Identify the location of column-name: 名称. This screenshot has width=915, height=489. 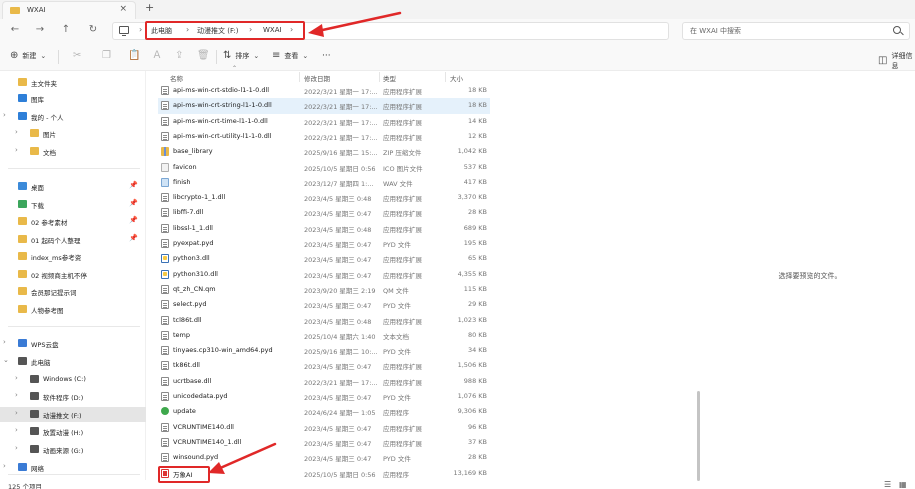
(176, 78).